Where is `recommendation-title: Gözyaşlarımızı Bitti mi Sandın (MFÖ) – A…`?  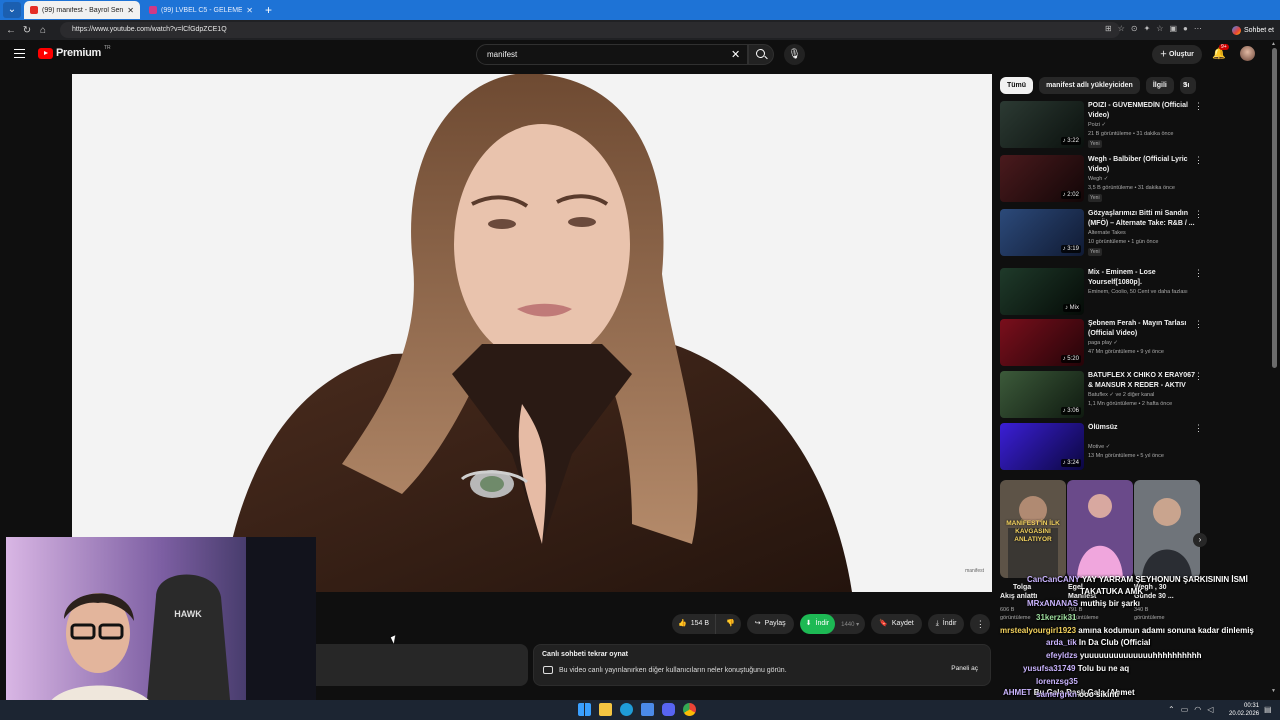
recommendation-title: Gözyaşlarımızı Bitti mi Sandın (MFÖ) – A… is located at coordinates (1142, 219).